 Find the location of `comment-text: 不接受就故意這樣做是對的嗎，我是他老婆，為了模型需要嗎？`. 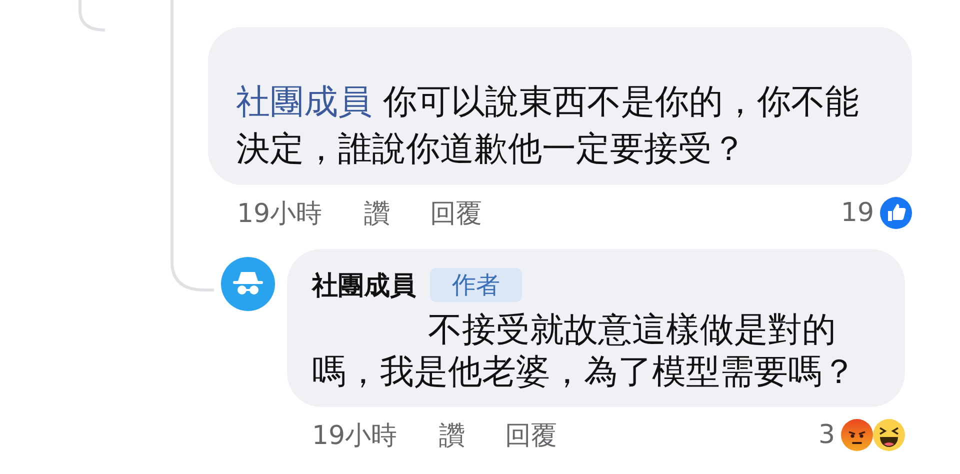

comment-text: 不接受就故意這樣做是對的嗎，我是他老婆，為了模型需要嗎？ is located at coordinates (584, 351).